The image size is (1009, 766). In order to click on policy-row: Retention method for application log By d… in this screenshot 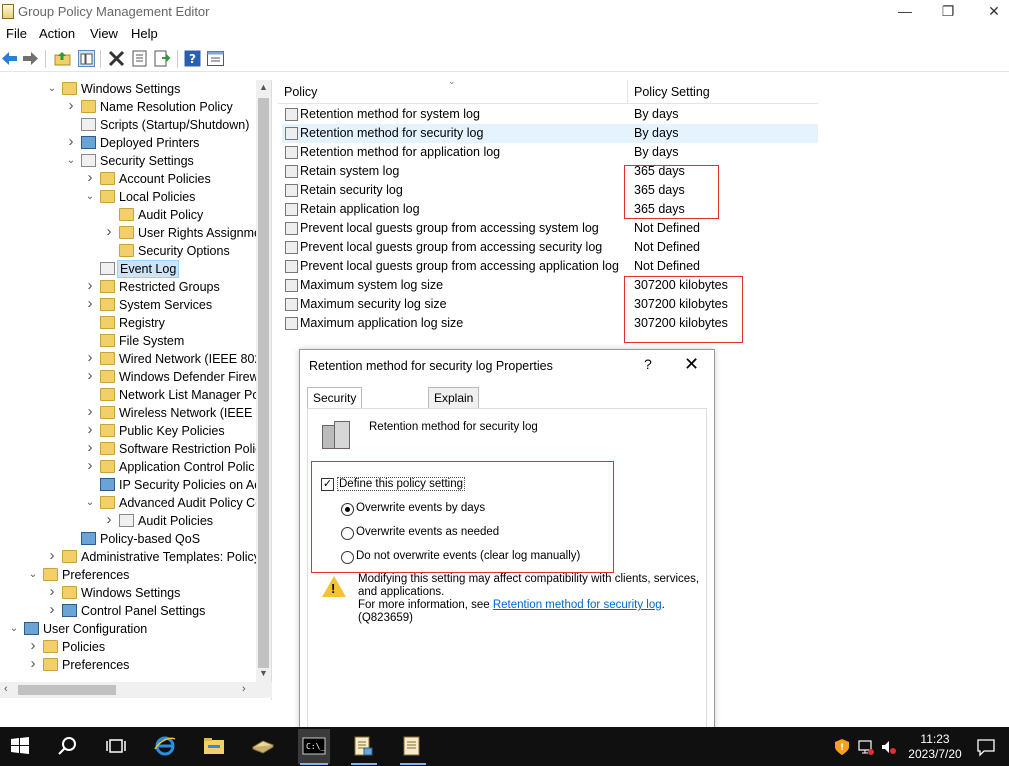, I will do `click(550, 152)`.